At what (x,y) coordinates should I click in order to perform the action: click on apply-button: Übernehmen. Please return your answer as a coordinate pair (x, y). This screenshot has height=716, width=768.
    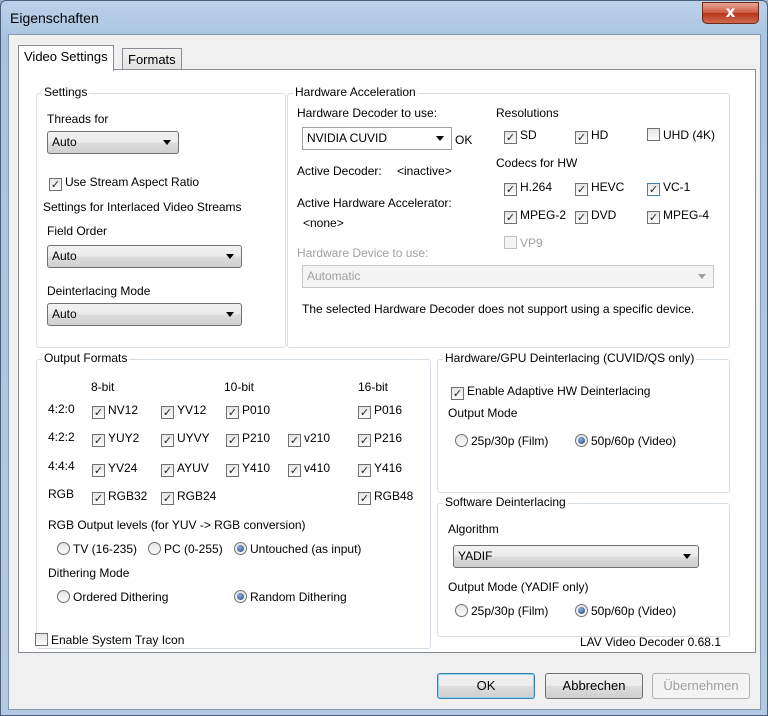
    Looking at the image, I should click on (701, 686).